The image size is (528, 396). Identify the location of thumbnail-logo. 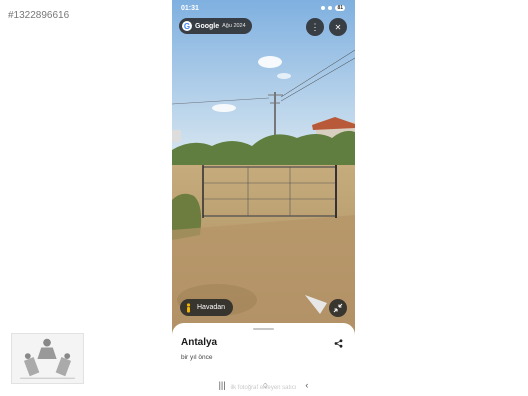
(47, 358).